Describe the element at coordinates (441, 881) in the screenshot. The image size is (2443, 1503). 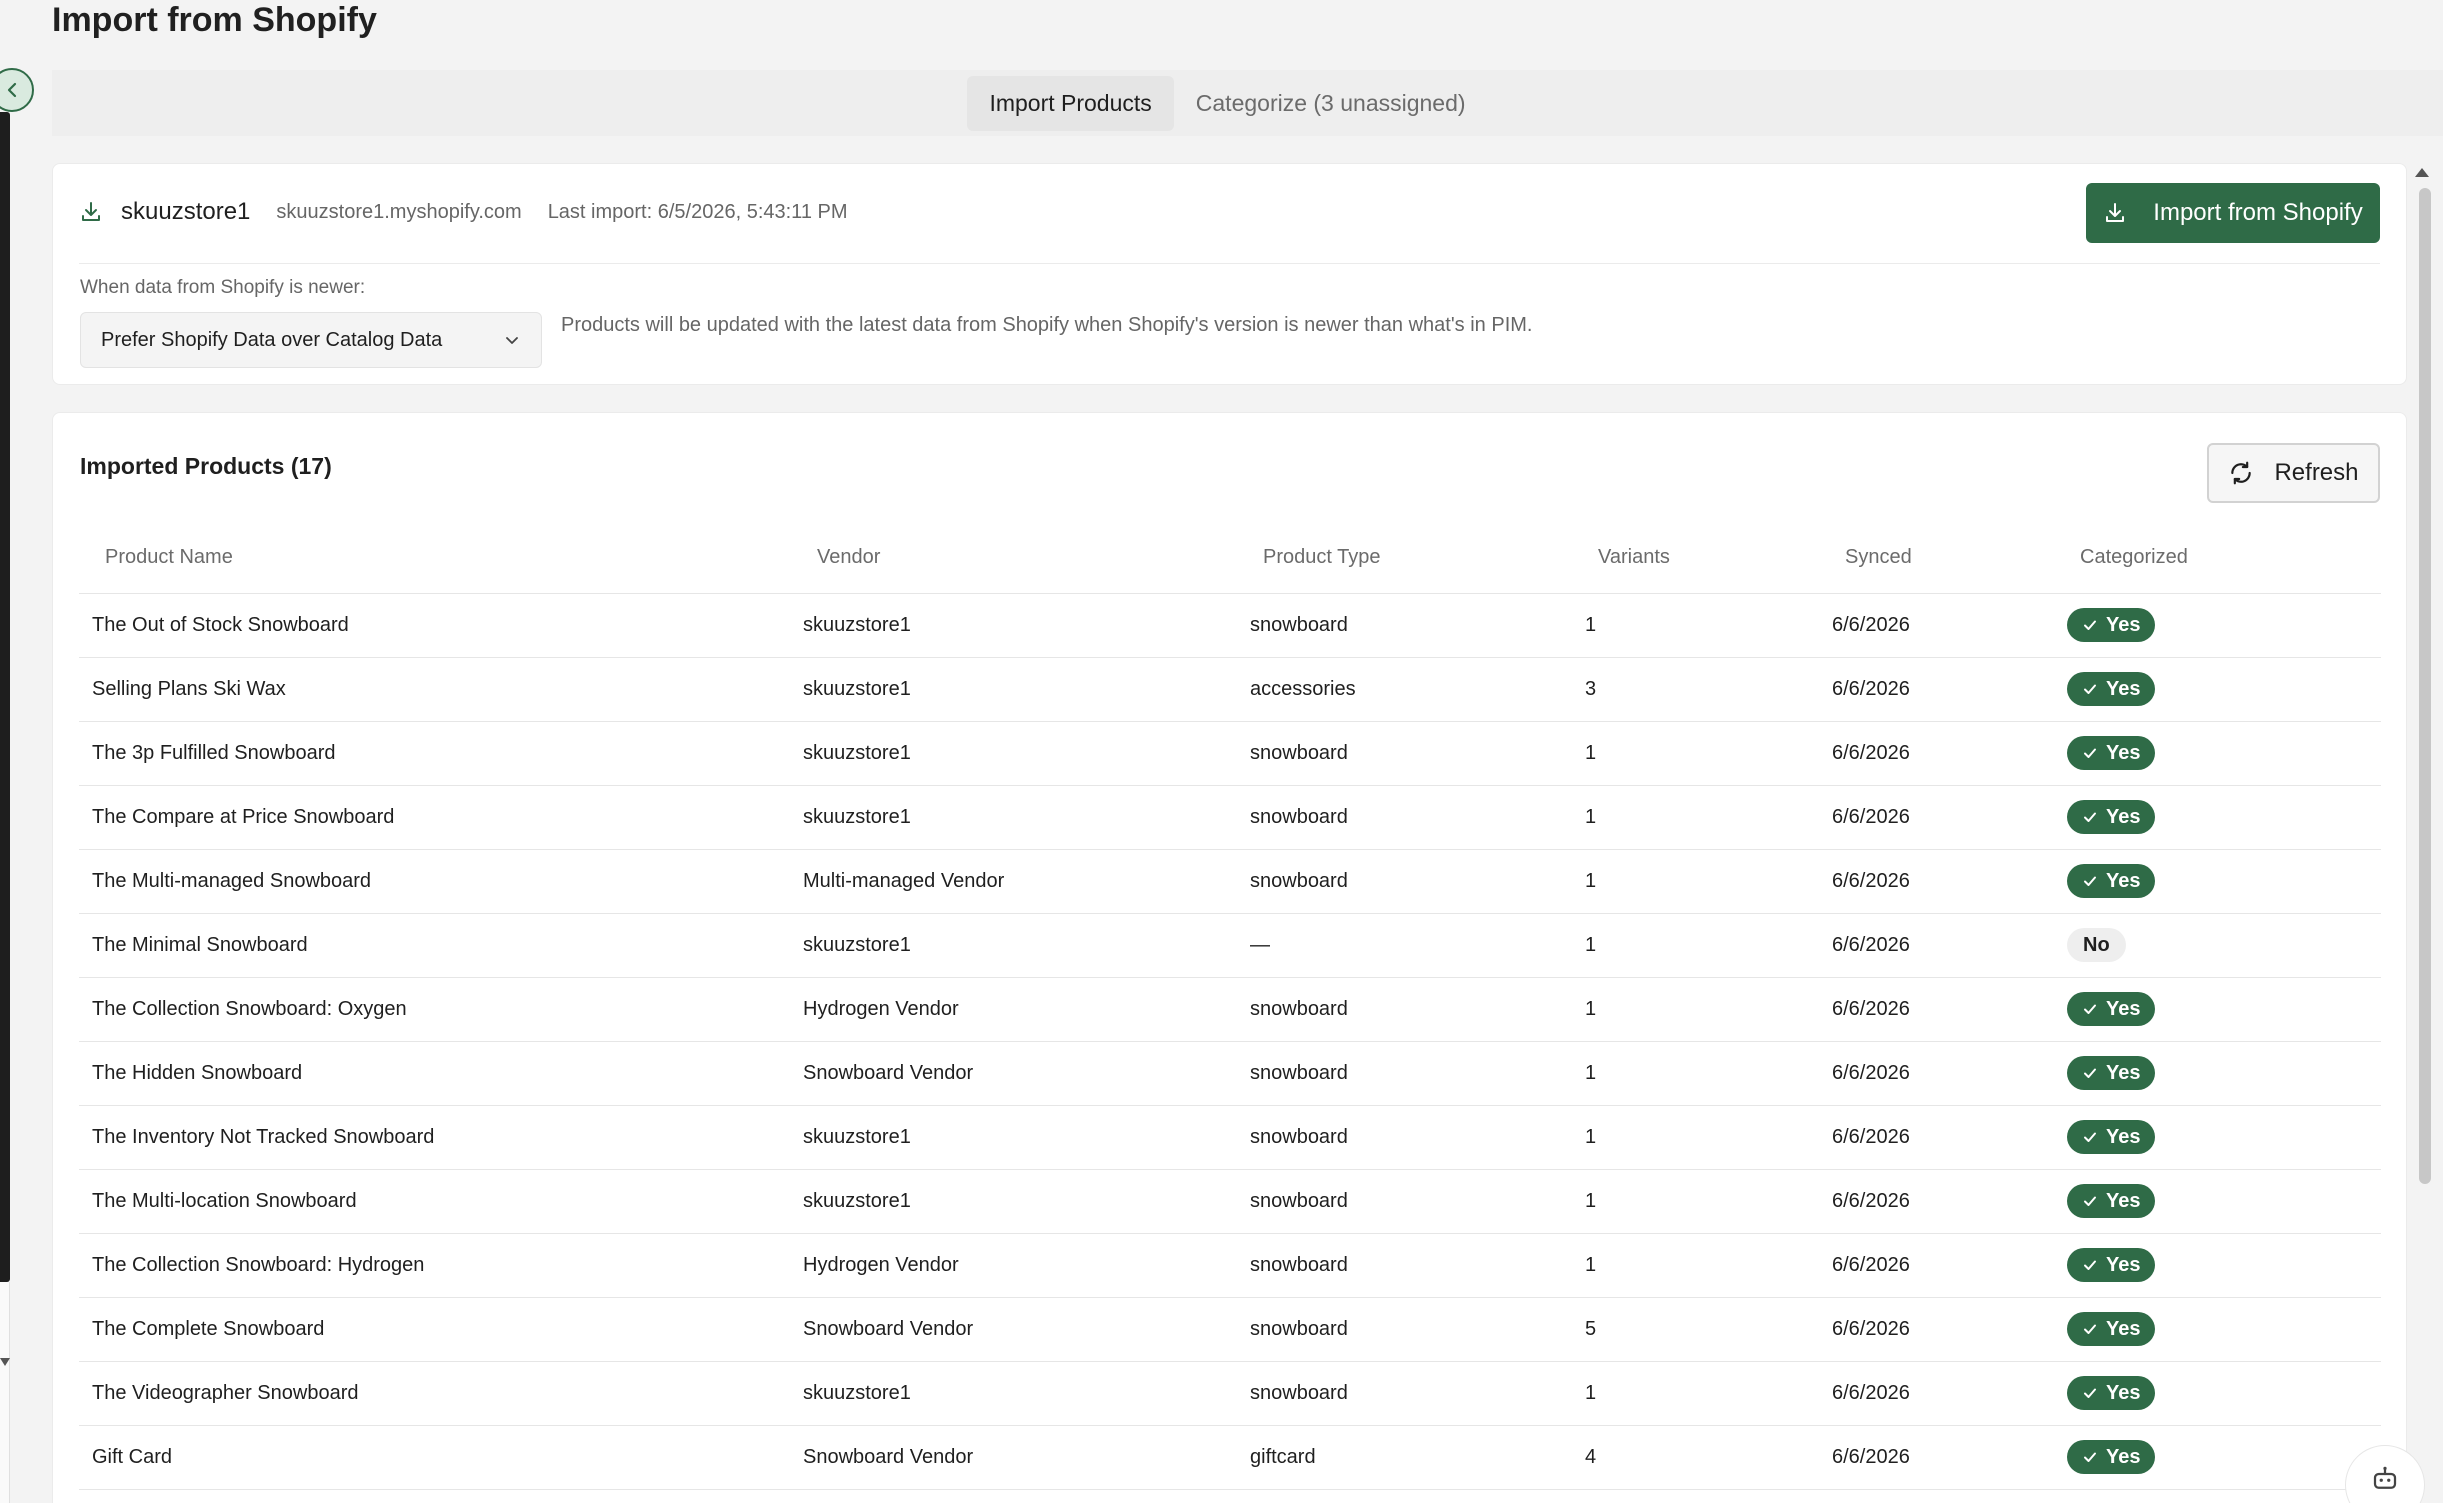
I see `product-name-cell: The Multi-managed Snowboard` at that location.